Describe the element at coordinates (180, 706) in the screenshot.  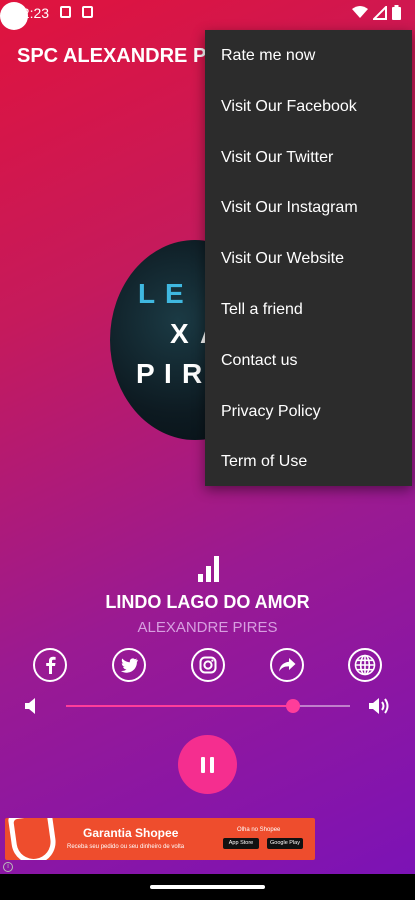
I see `volume-level-fill` at that location.